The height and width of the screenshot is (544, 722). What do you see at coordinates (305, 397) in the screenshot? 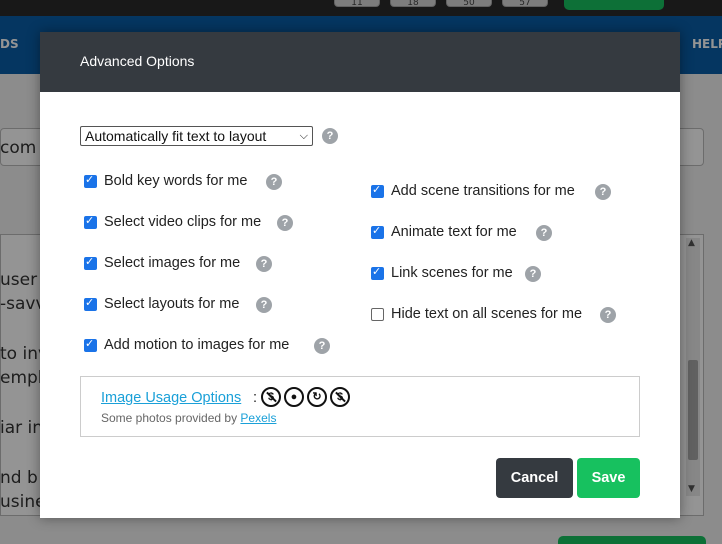
I see `license-icons: $ ● ↻ $` at bounding box center [305, 397].